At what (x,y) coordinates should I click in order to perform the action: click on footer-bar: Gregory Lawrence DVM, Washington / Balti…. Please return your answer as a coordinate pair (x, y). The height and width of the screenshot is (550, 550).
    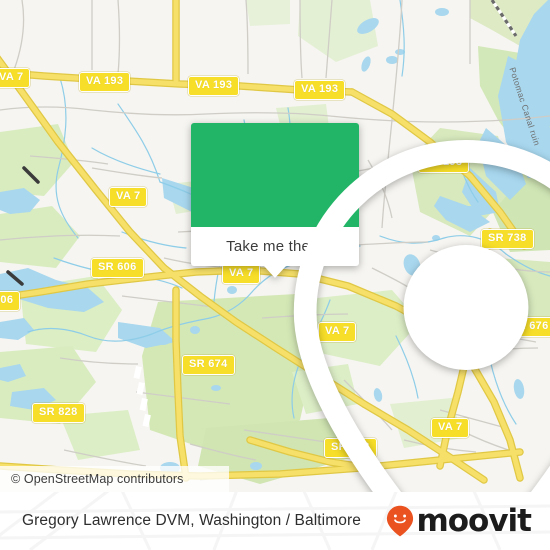
    Looking at the image, I should click on (275, 521).